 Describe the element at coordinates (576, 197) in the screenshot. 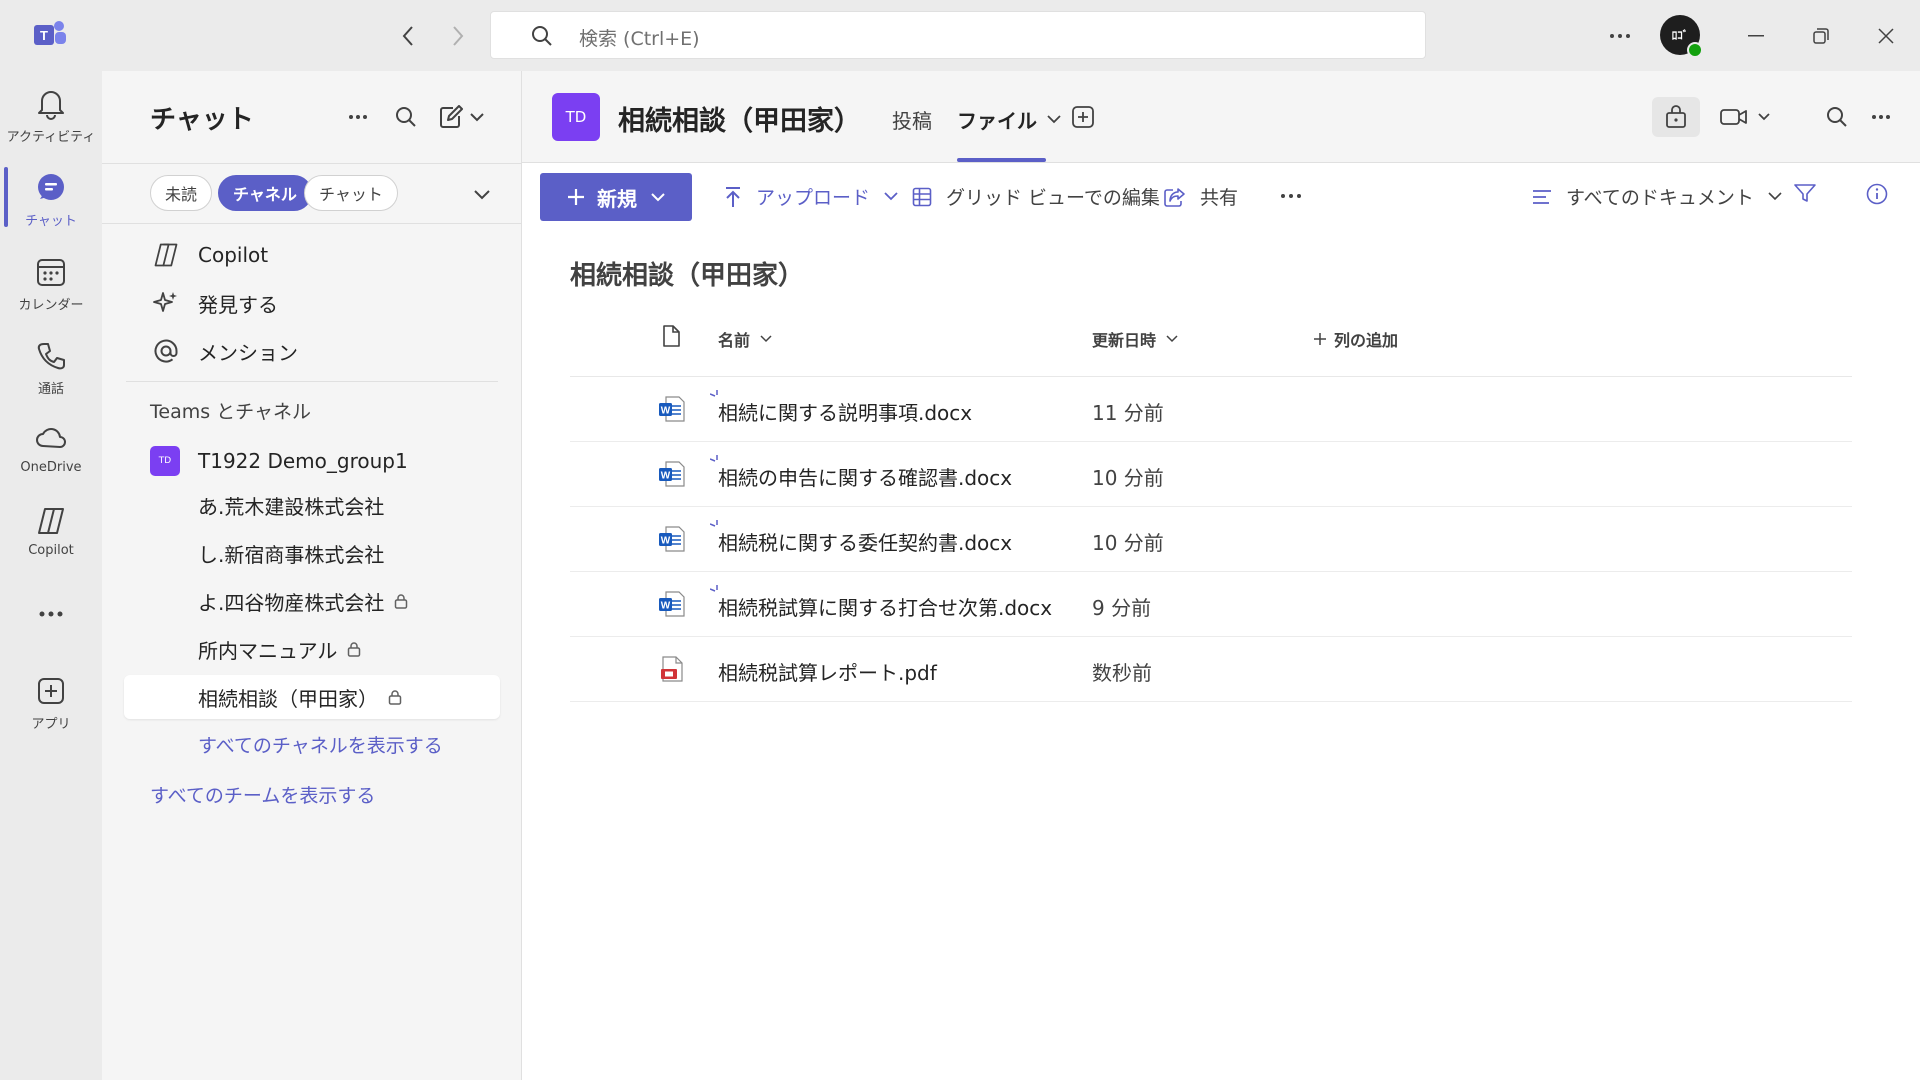

I see `plus-icon` at that location.